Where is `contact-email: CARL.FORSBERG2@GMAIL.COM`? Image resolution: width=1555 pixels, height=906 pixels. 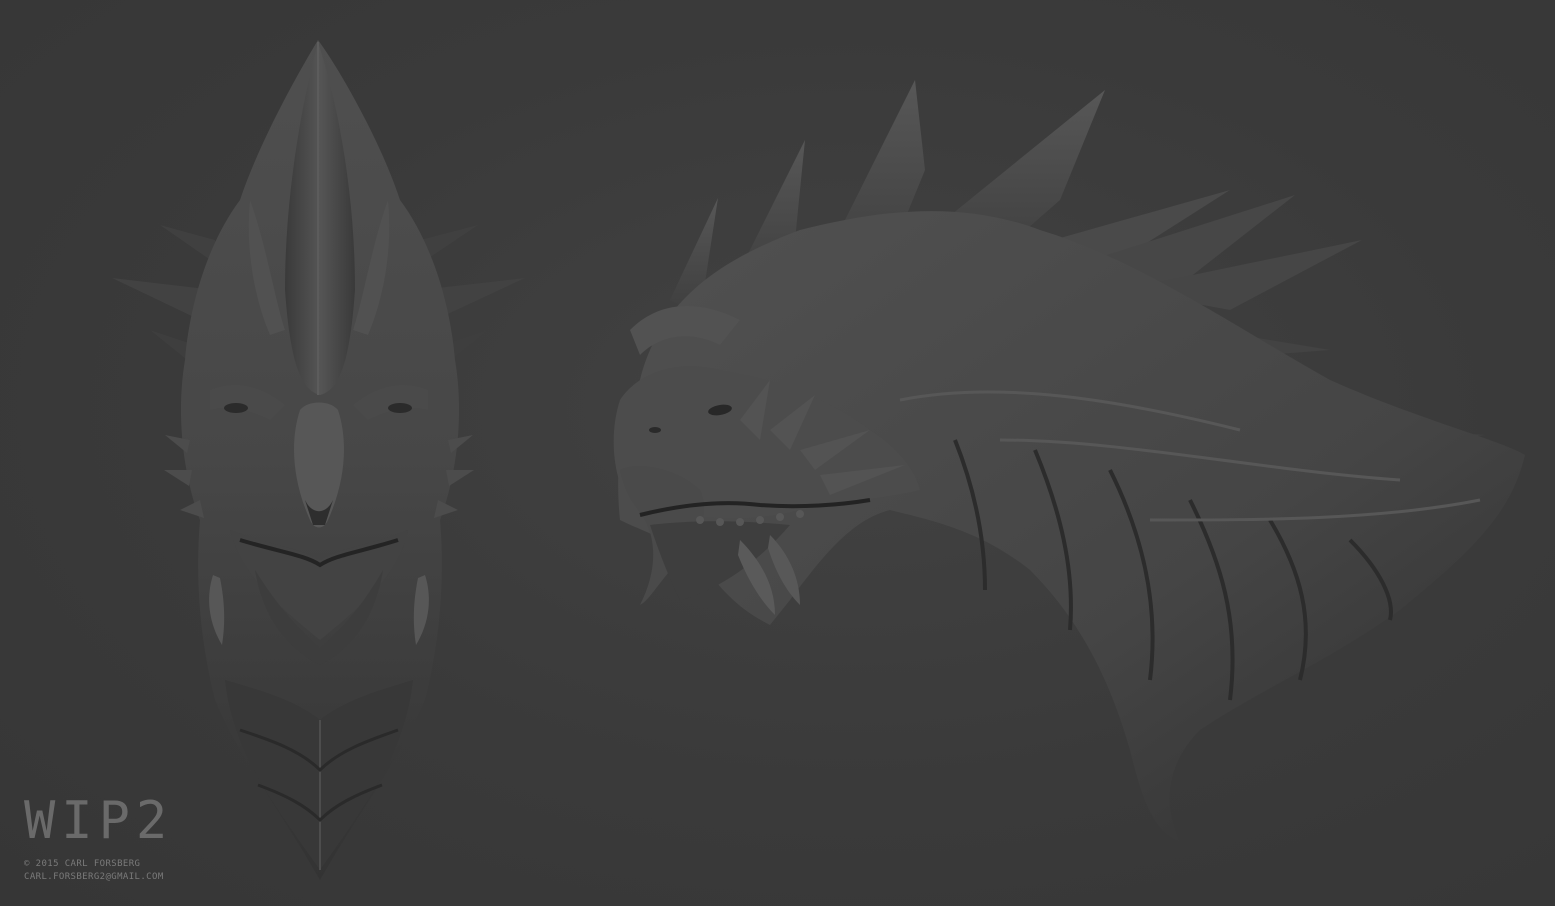 contact-email: CARL.FORSBERG2@GMAIL.COM is located at coordinates (94, 877).